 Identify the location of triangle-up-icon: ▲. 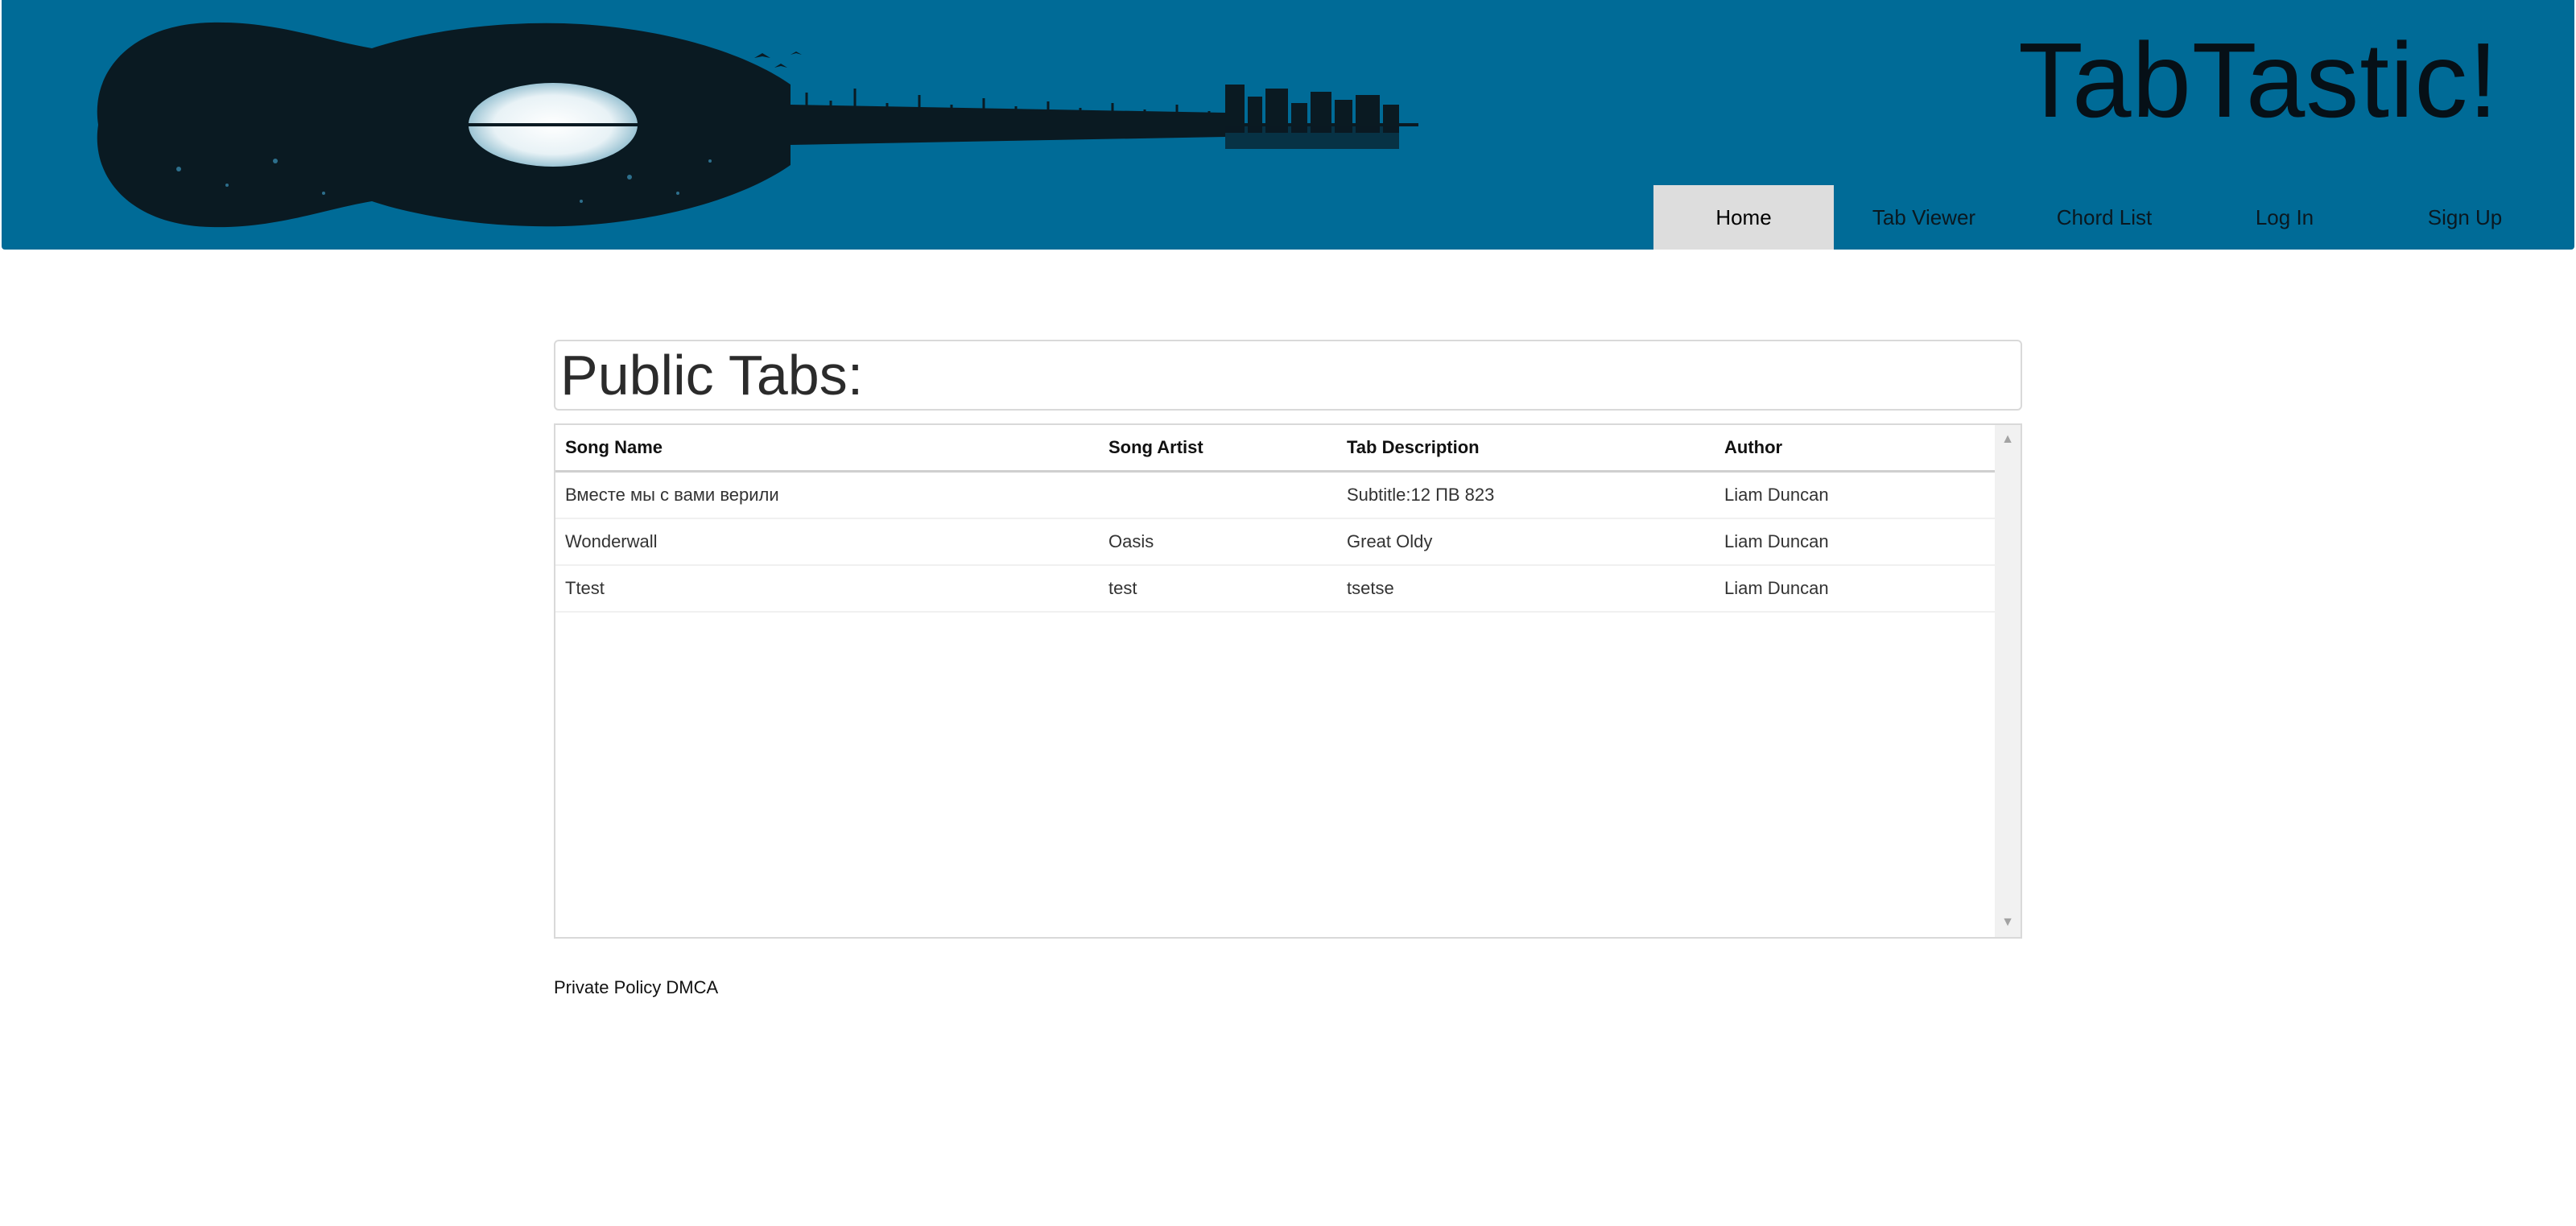
(2008, 440).